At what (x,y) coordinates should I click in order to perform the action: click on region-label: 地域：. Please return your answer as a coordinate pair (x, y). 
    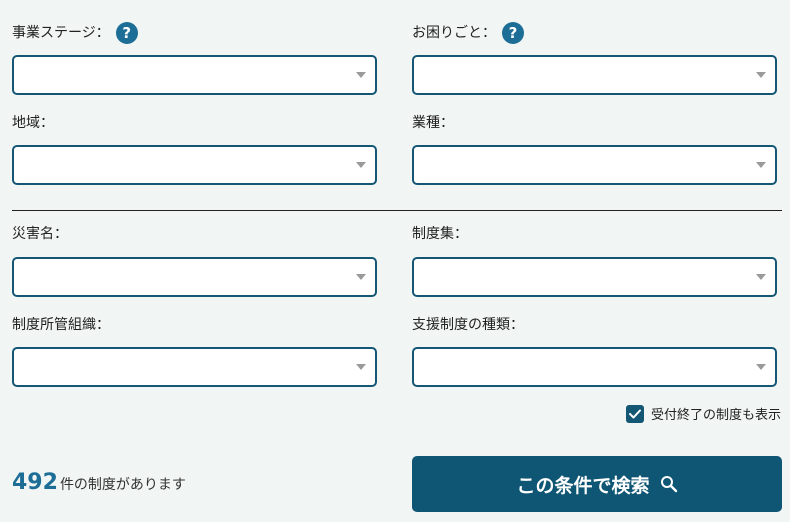
    Looking at the image, I should click on (33, 123).